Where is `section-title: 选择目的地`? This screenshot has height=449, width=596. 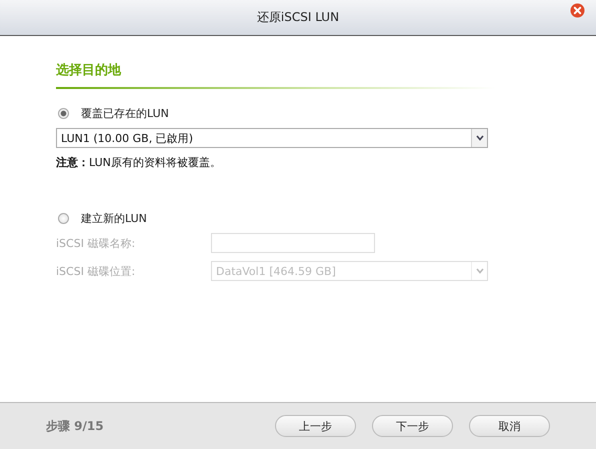
section-title: 选择目的地 is located at coordinates (88, 71).